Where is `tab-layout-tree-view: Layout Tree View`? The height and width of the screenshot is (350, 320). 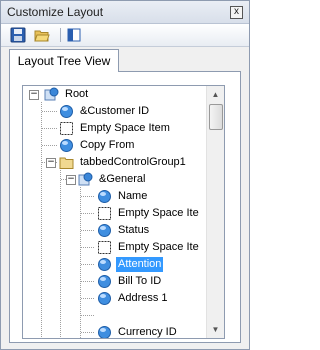 tab-layout-tree-view: Layout Tree View is located at coordinates (64, 60).